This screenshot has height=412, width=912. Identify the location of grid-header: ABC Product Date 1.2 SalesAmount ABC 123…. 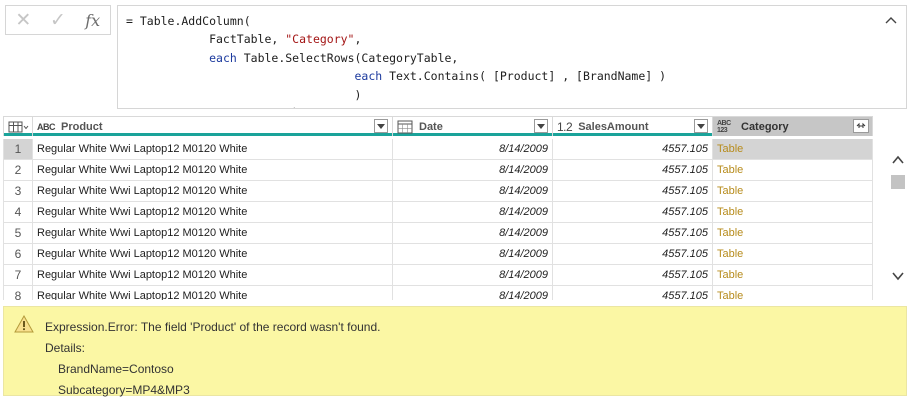
(438, 126).